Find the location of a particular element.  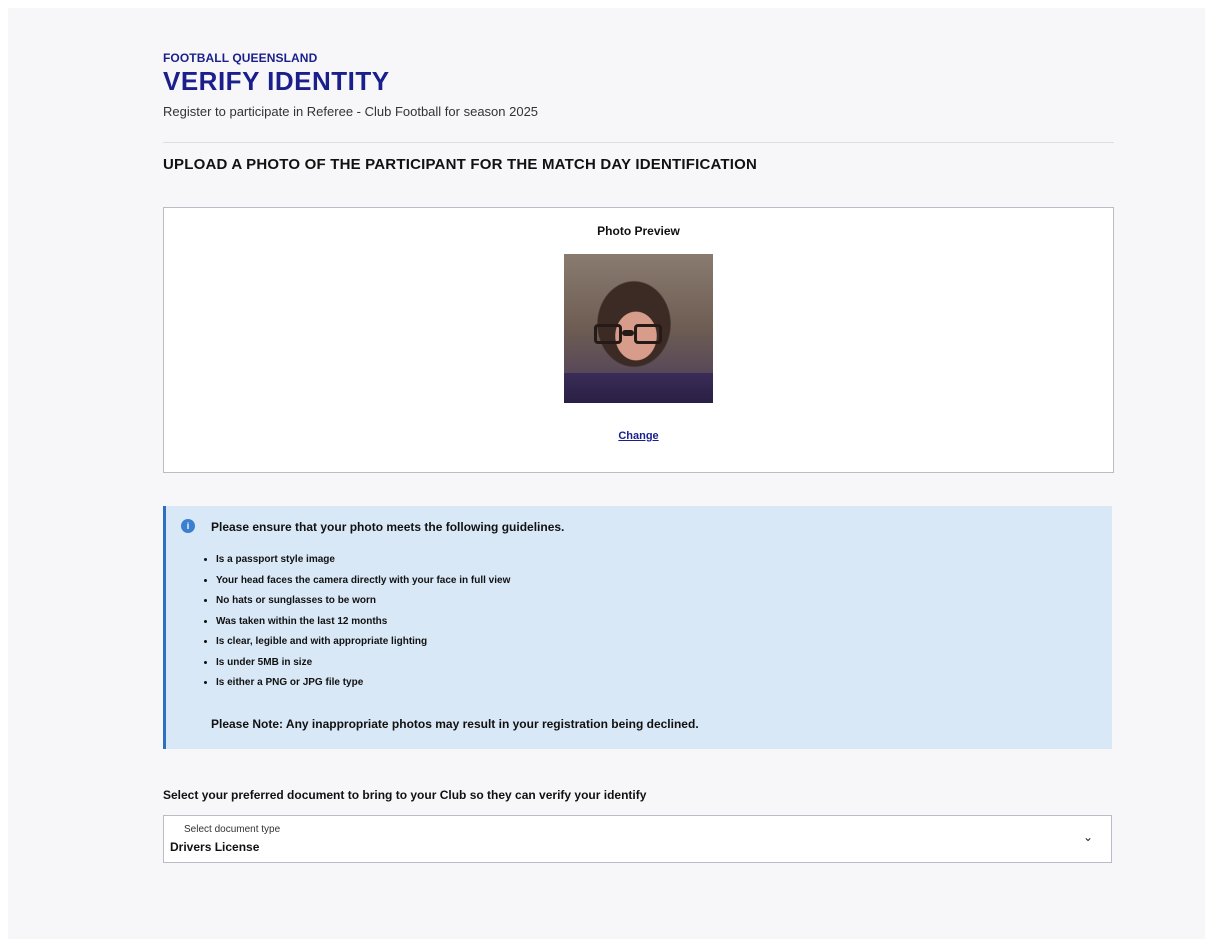

header-divider is located at coordinates (638, 142).